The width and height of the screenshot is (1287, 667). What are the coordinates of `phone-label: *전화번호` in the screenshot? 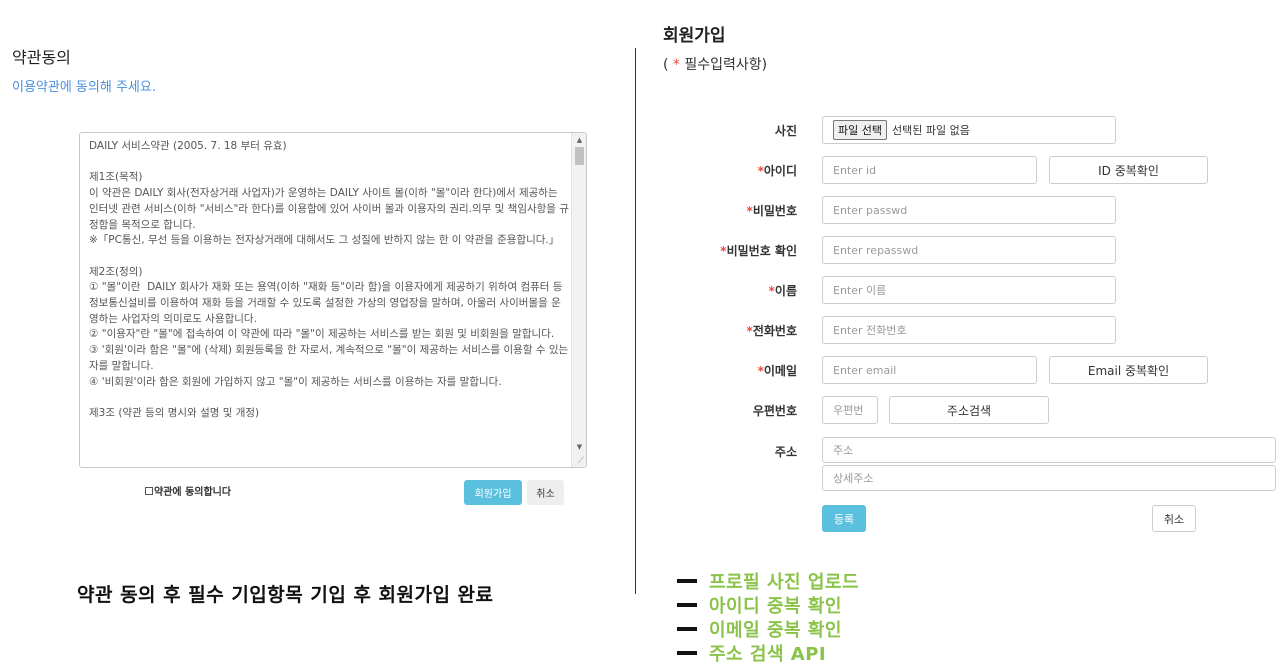 It's located at (737, 330).